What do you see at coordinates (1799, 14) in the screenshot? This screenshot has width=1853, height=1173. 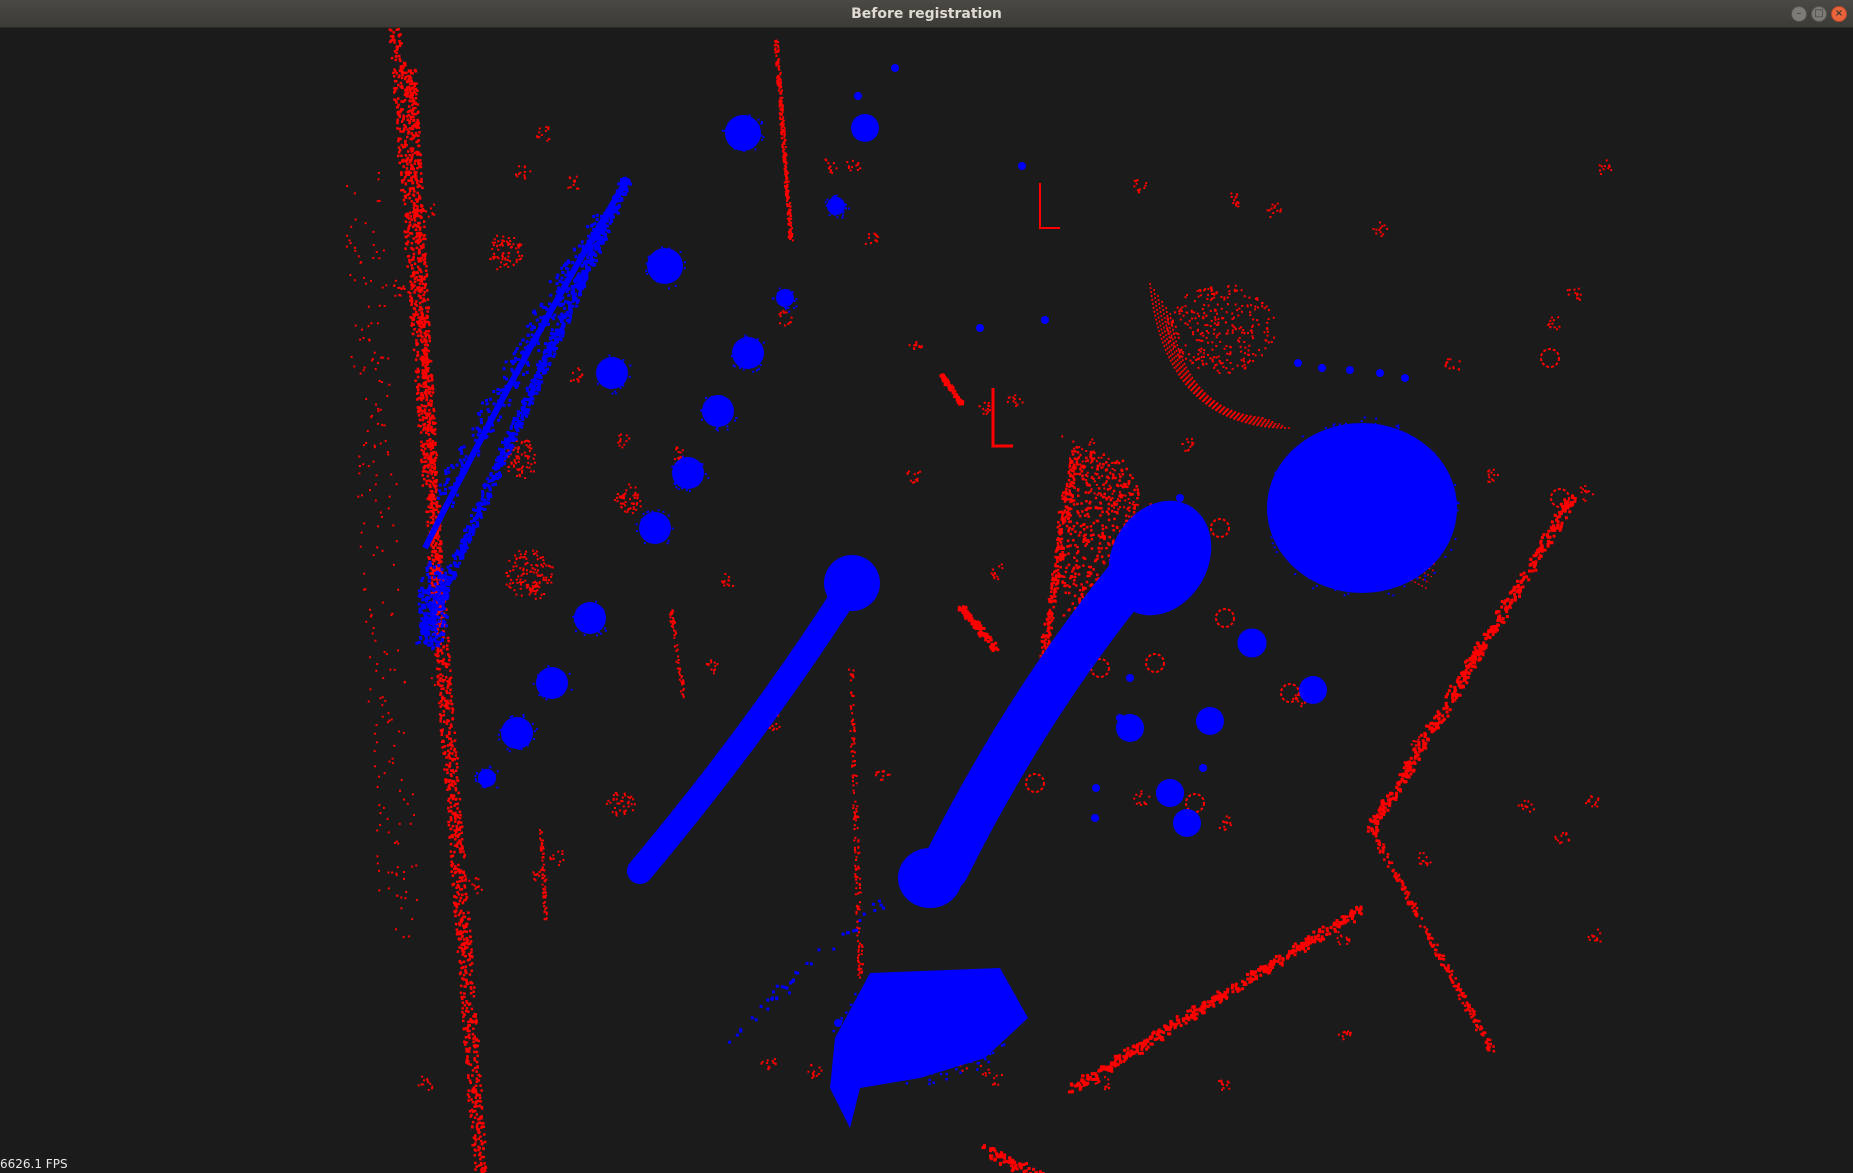 I see `minimize-icon: –` at bounding box center [1799, 14].